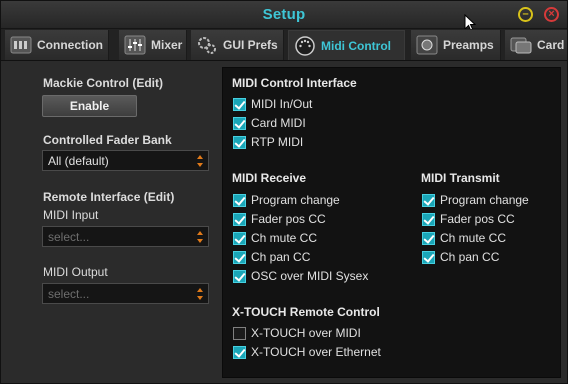 The width and height of the screenshot is (568, 384). I want to click on xtouch-ethernet-checkbox: X-TOUCH over Ethernet, so click(307, 352).